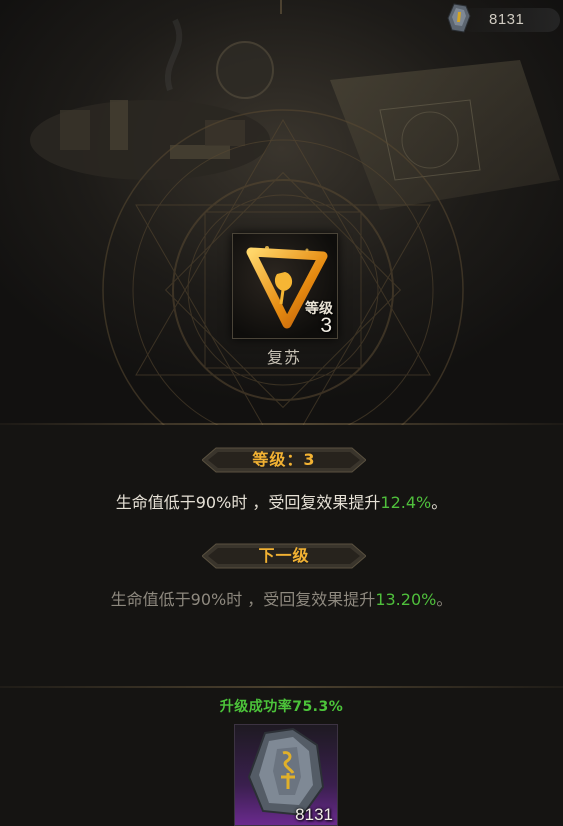 The height and width of the screenshot is (826, 563). I want to click on material-count: 8131, so click(314, 814).